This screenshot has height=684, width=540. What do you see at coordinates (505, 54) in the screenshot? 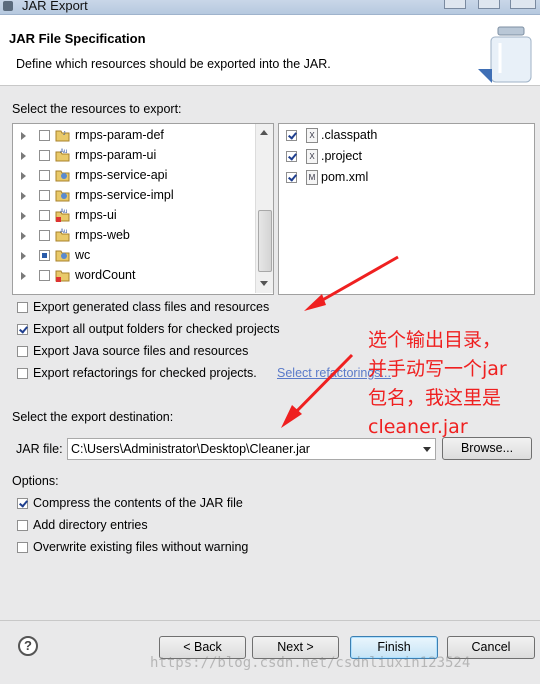
I see `jar-icon` at bounding box center [505, 54].